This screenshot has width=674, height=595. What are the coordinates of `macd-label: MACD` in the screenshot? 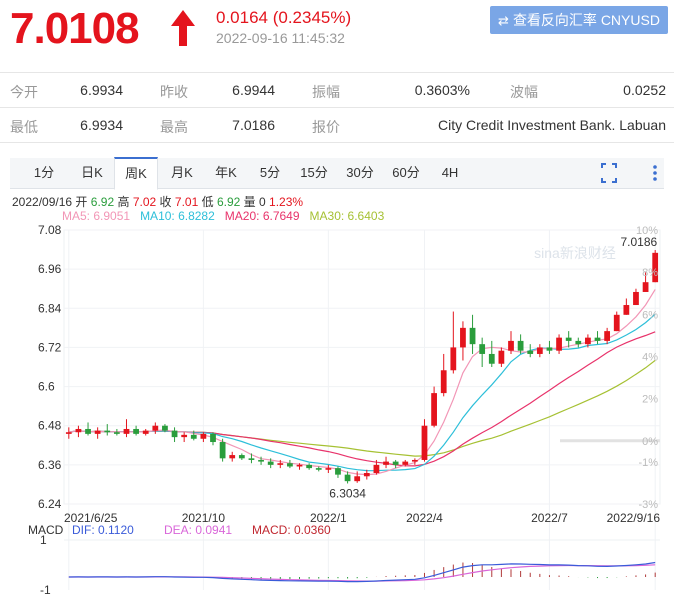 It's located at (46, 530).